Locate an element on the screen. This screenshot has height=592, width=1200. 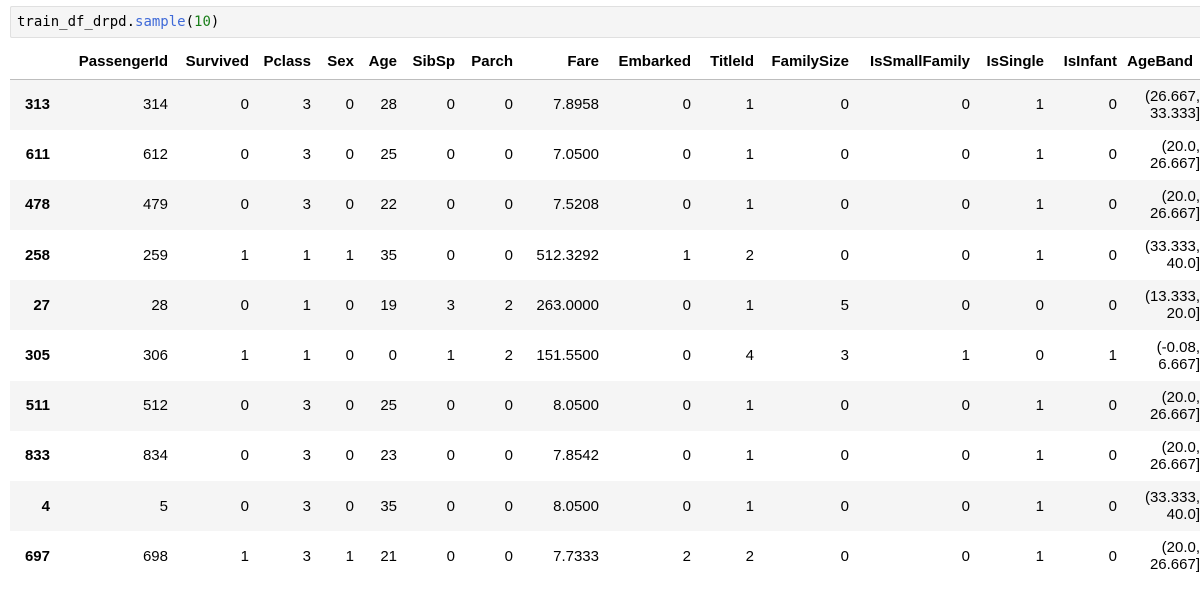
table-cell: (26.667, 33.333] is located at coordinates (1172, 104).